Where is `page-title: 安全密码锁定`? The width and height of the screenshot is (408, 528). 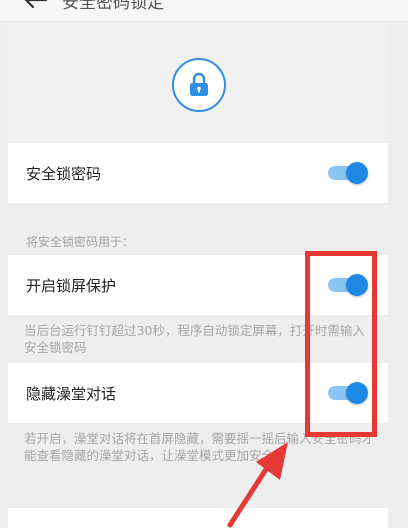
page-title: 安全密码锁定 is located at coordinates (113, 6).